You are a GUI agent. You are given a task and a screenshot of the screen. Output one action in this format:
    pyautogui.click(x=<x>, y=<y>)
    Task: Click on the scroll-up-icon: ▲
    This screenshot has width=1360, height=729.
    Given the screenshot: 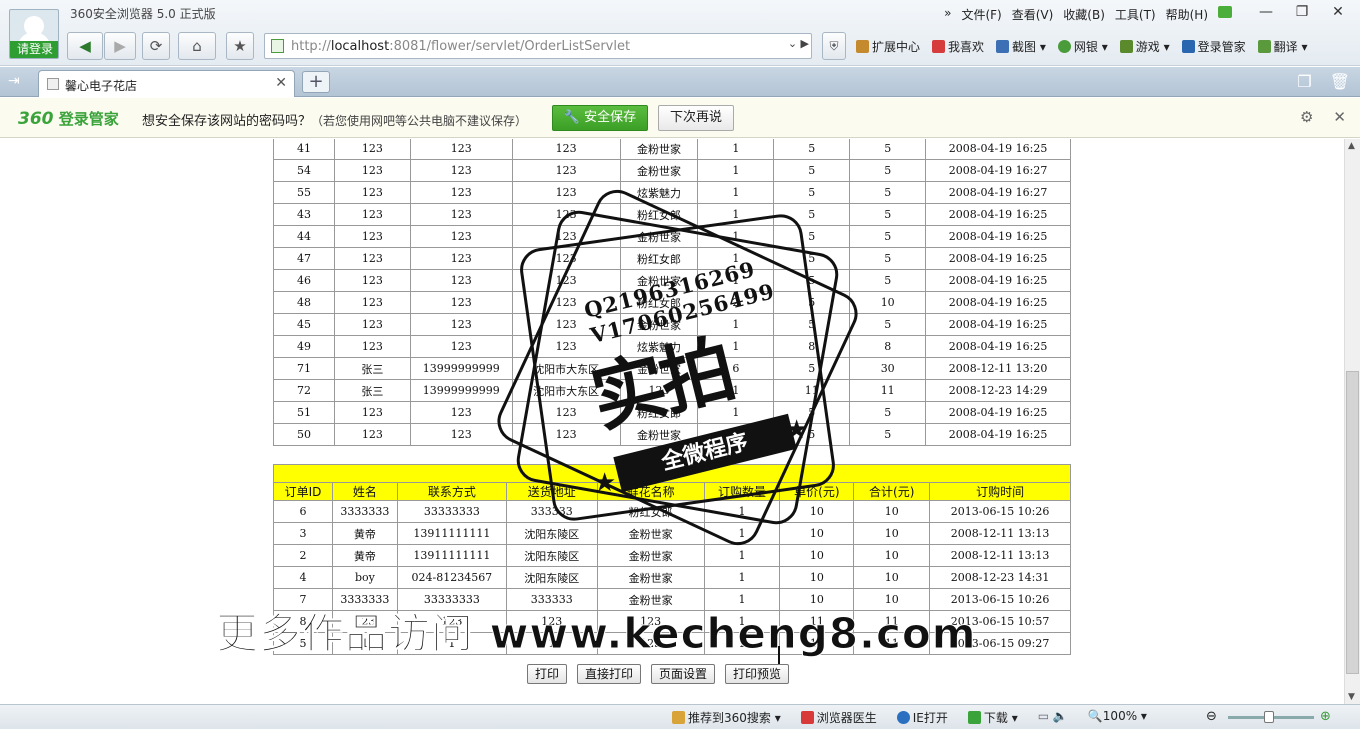 What is the action you would take?
    pyautogui.click(x=1351, y=146)
    